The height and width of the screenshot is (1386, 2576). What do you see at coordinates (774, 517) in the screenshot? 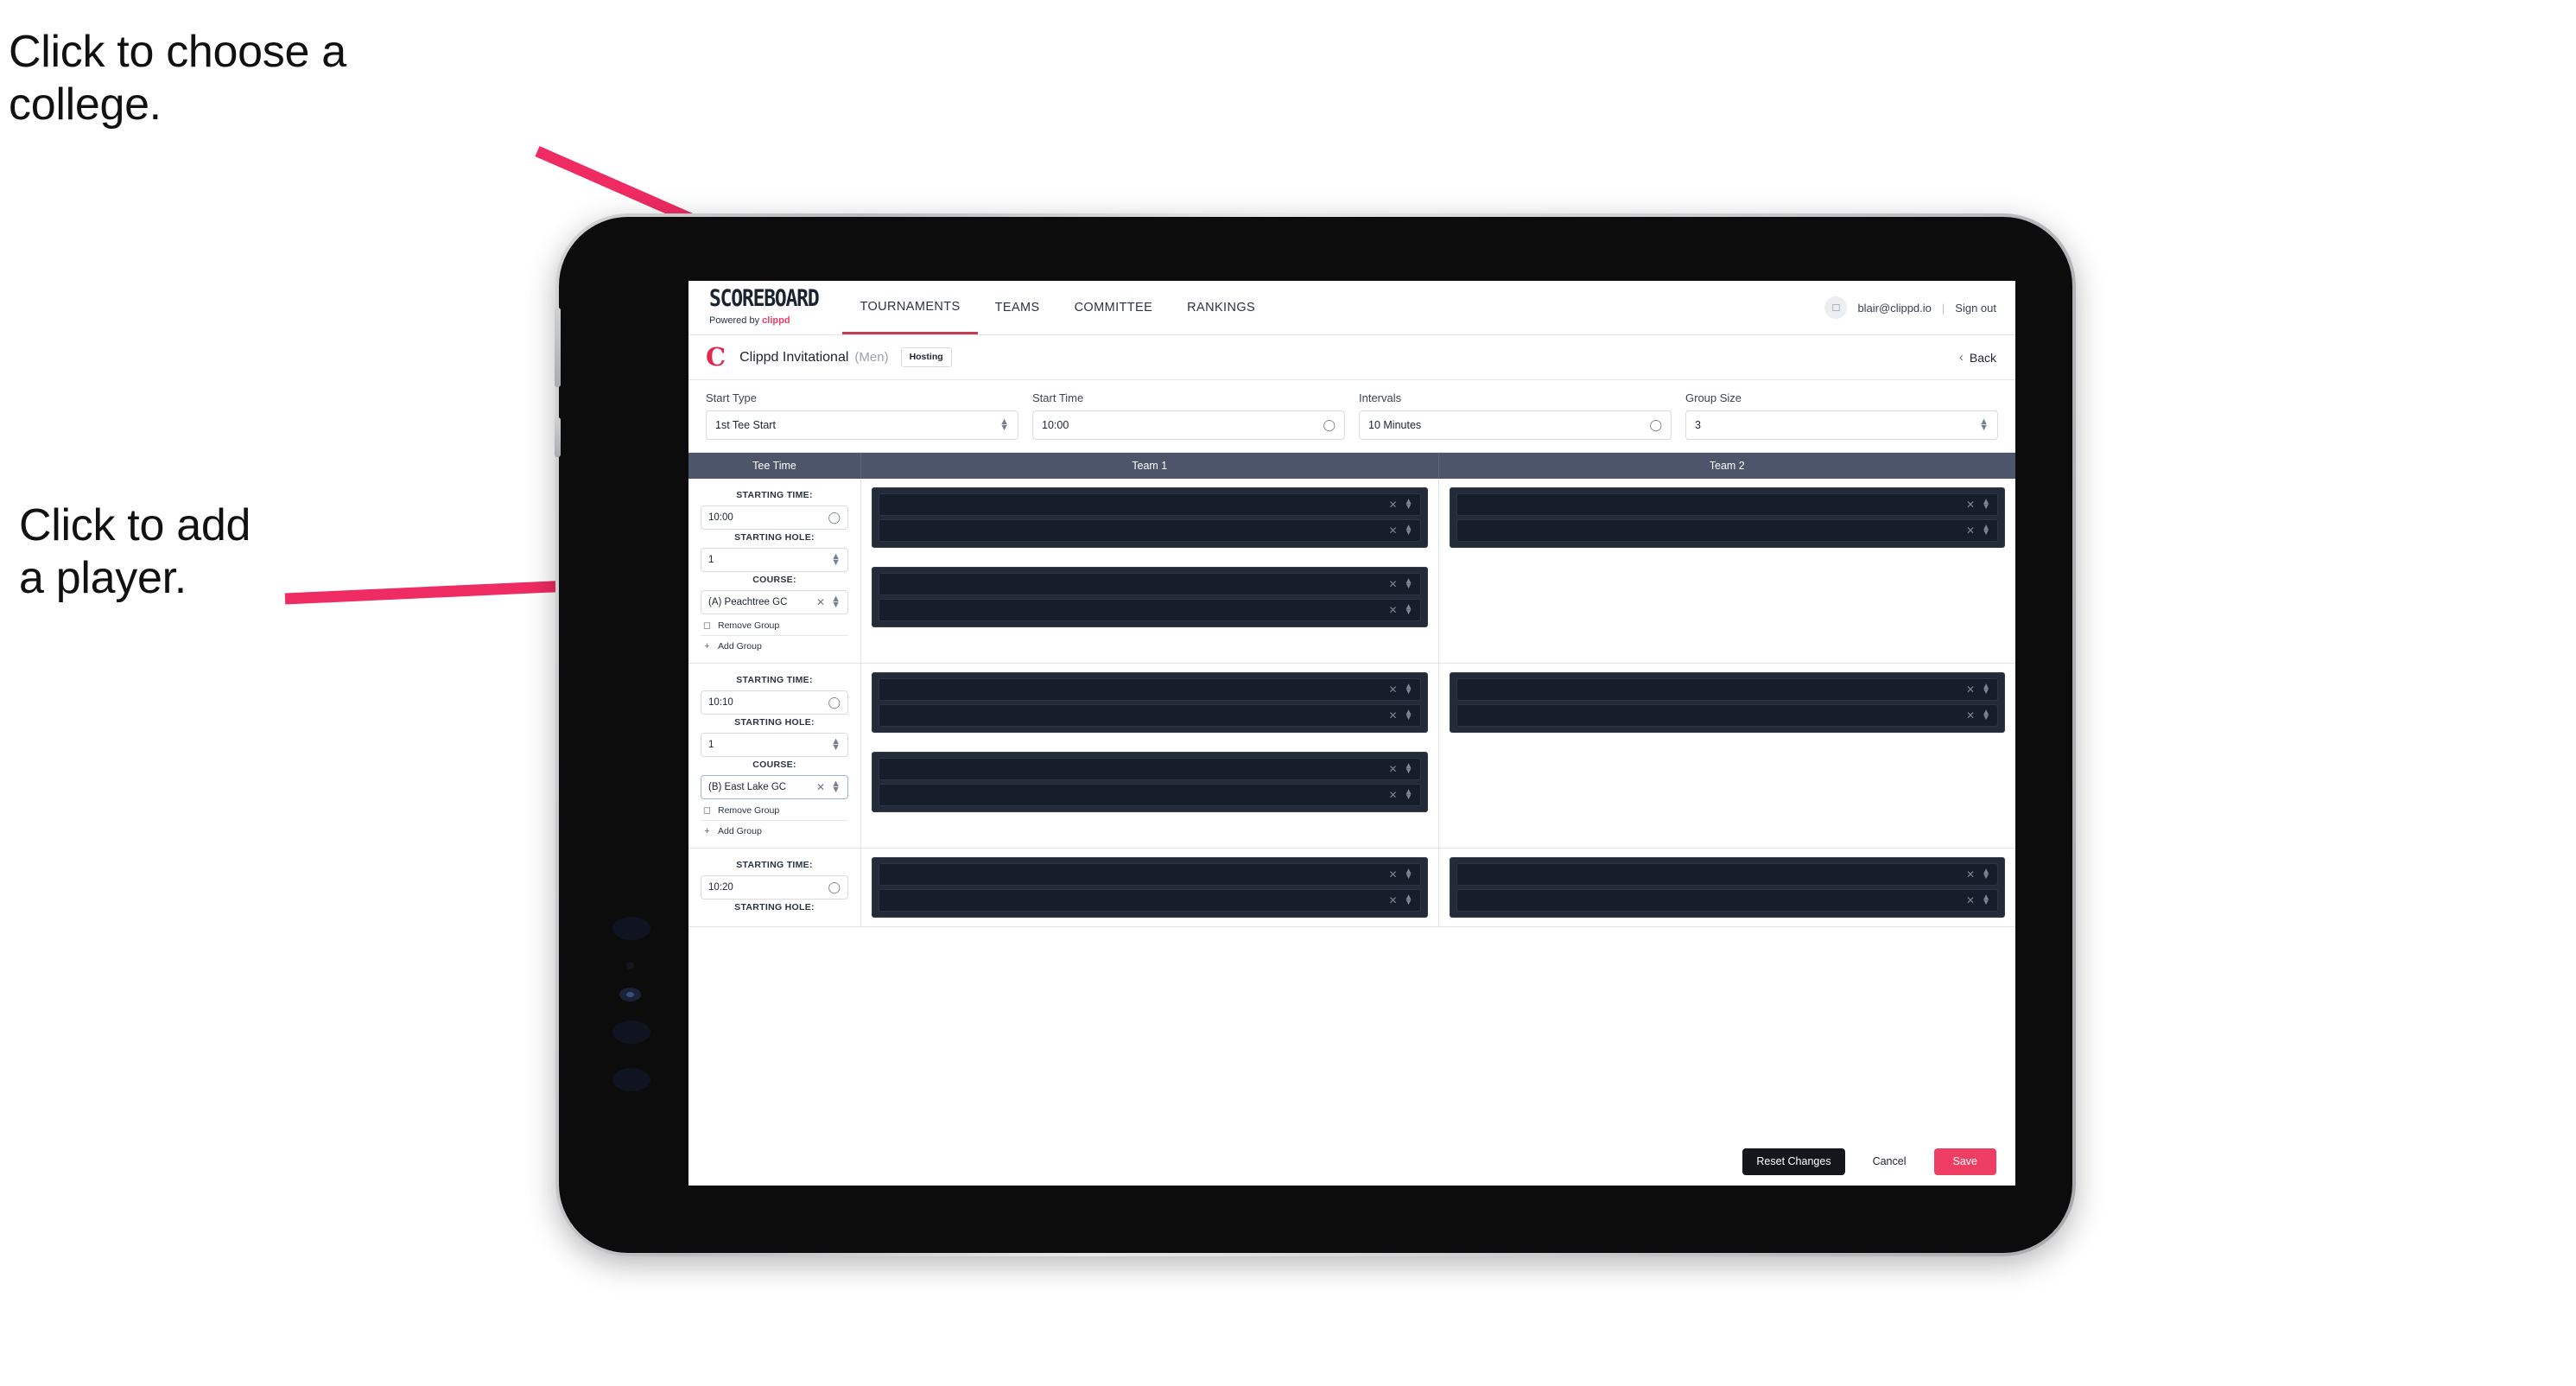
I see `starting-time-input: 10:00 ◯` at bounding box center [774, 517].